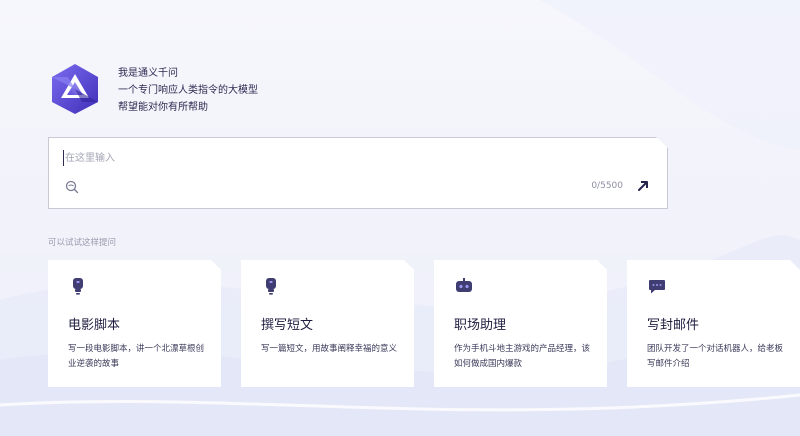 The width and height of the screenshot is (800, 436). I want to click on suggestions-label: 可以试试这样提问, so click(82, 243).